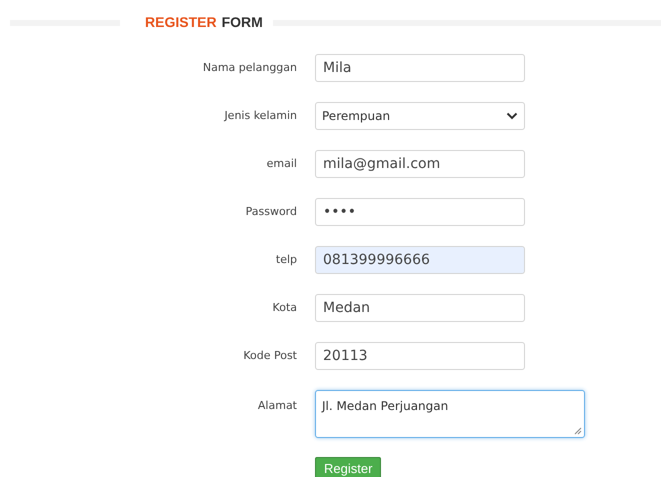 This screenshot has width=661, height=477. Describe the element at coordinates (270, 212) in the screenshot. I see `field-label: Password` at that location.